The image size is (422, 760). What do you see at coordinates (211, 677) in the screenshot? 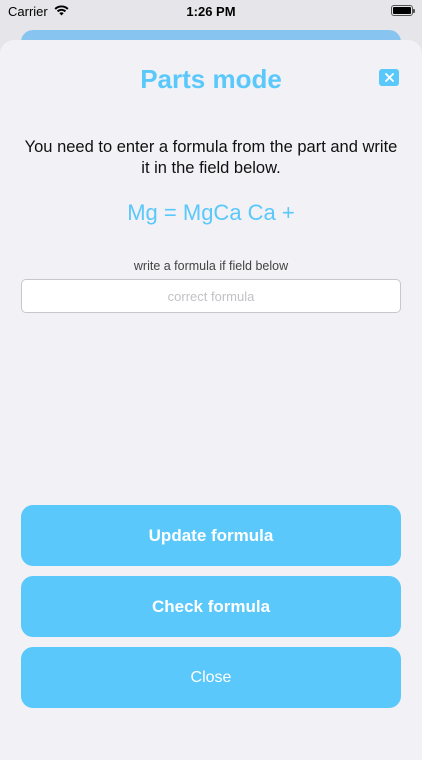
I see `close-button: Close` at bounding box center [211, 677].